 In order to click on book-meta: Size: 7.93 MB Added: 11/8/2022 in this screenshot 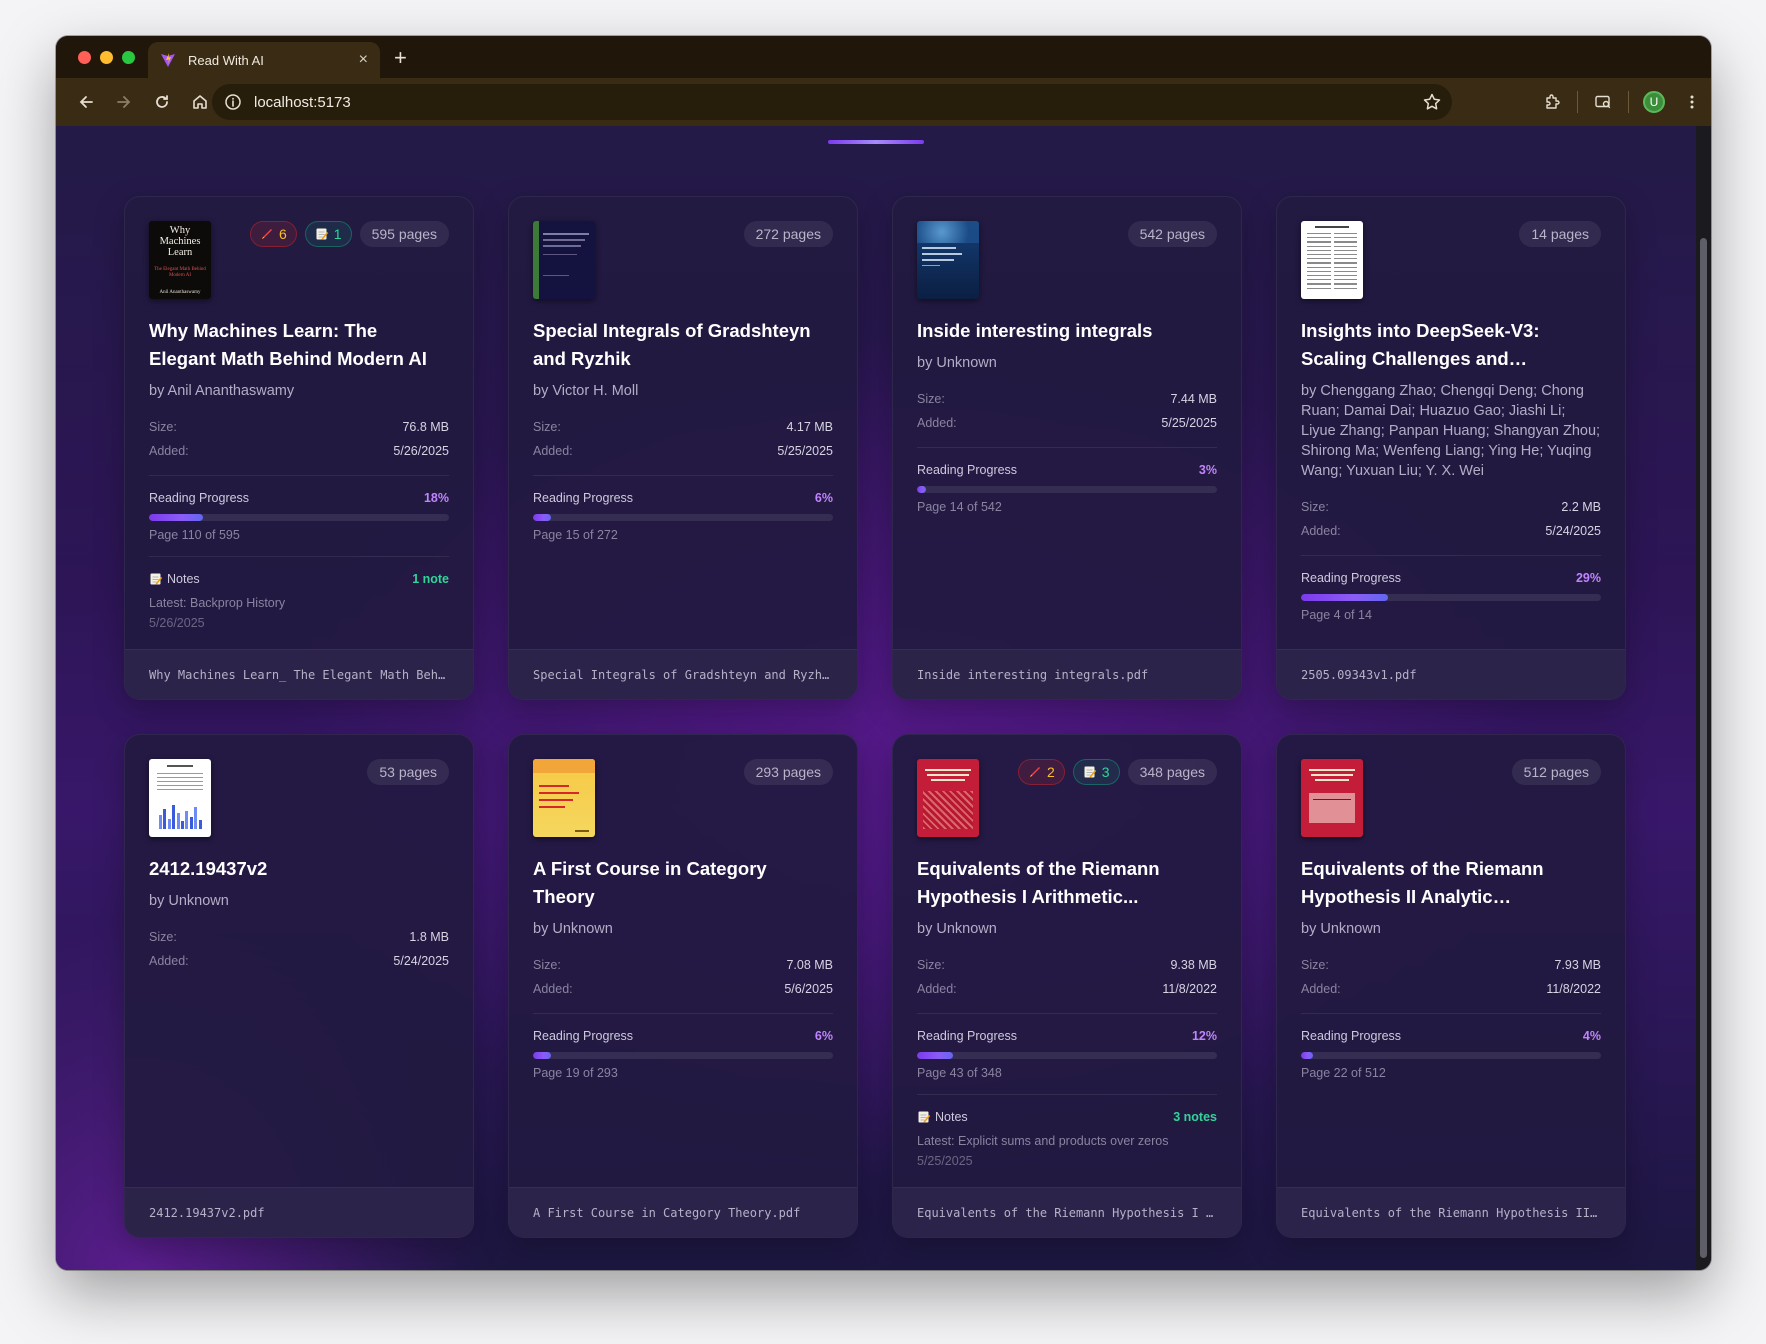, I will do `click(1451, 977)`.